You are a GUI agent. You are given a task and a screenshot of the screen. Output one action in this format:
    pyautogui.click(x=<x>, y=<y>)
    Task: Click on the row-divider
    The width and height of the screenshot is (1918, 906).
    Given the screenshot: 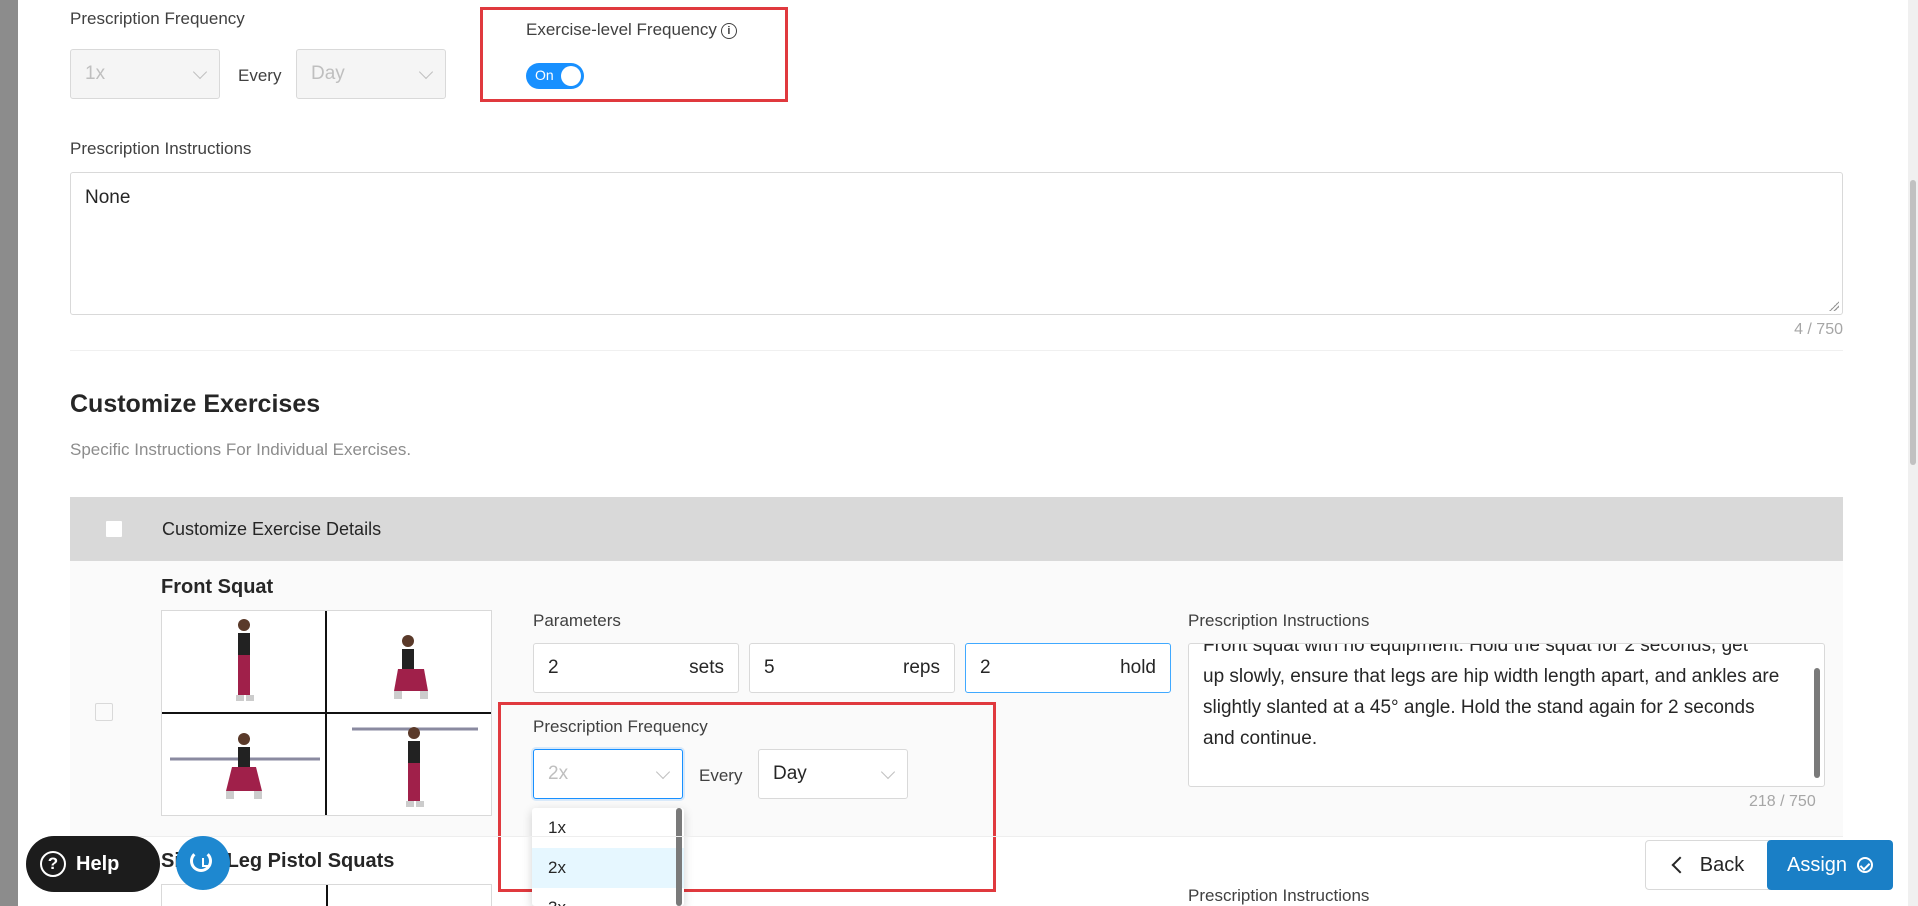 What is the action you would take?
    pyautogui.click(x=956, y=836)
    